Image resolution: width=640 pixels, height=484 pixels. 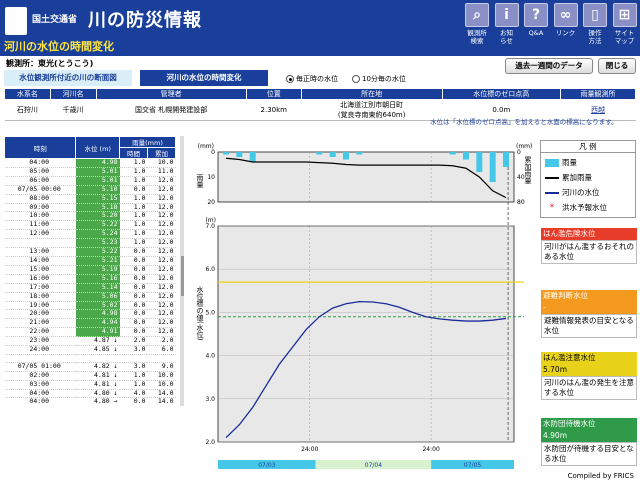 I want to click on cumulative-axis-unit: (mm), so click(x=524, y=146).